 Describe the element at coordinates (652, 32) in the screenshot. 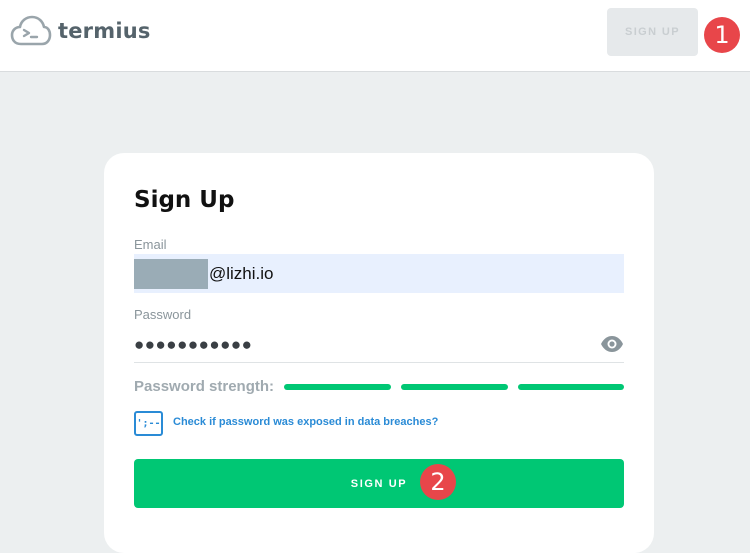

I see `header-signup-button: SIGN UP` at that location.